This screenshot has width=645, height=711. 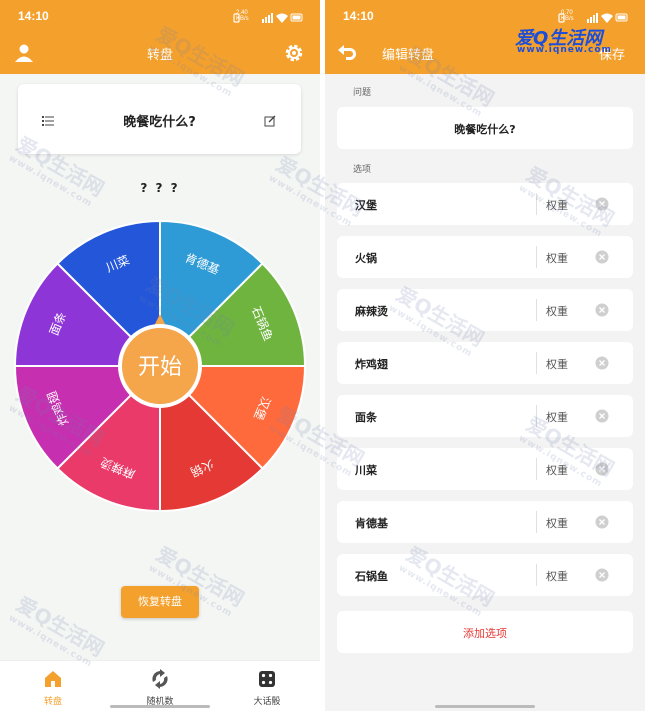 I want to click on home-icon, so click(x=53, y=679).